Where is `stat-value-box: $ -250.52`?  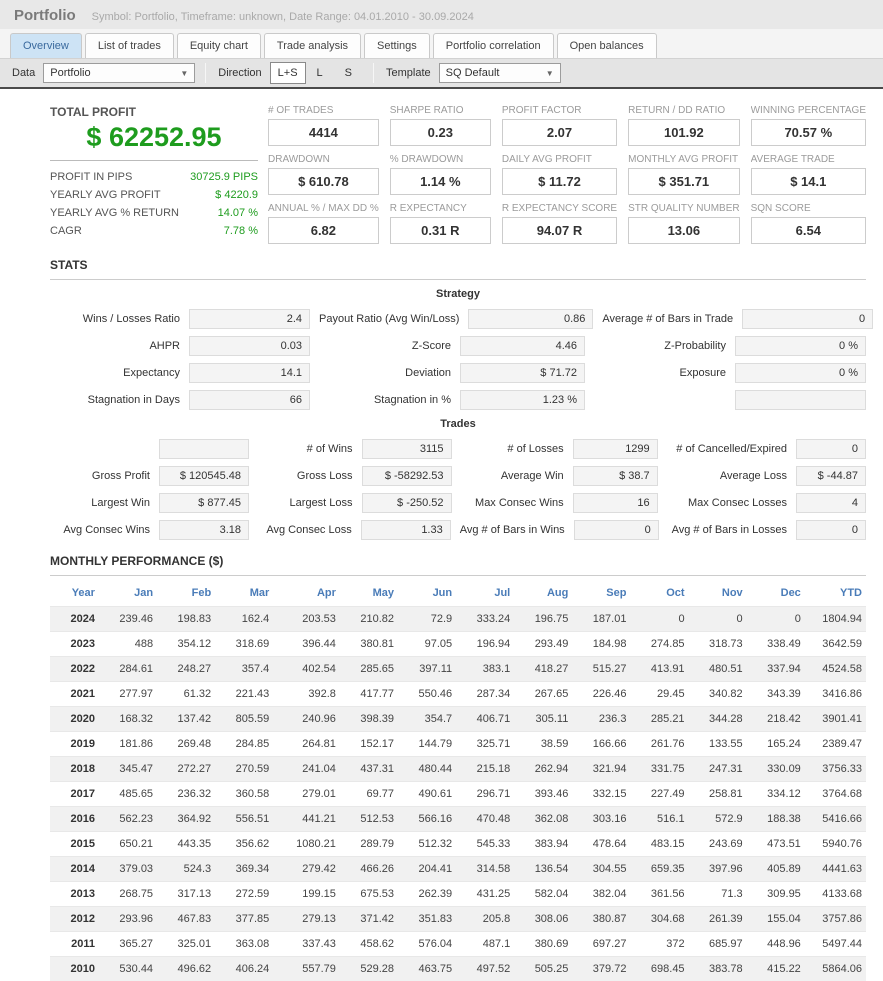 stat-value-box: $ -250.52 is located at coordinates (407, 503).